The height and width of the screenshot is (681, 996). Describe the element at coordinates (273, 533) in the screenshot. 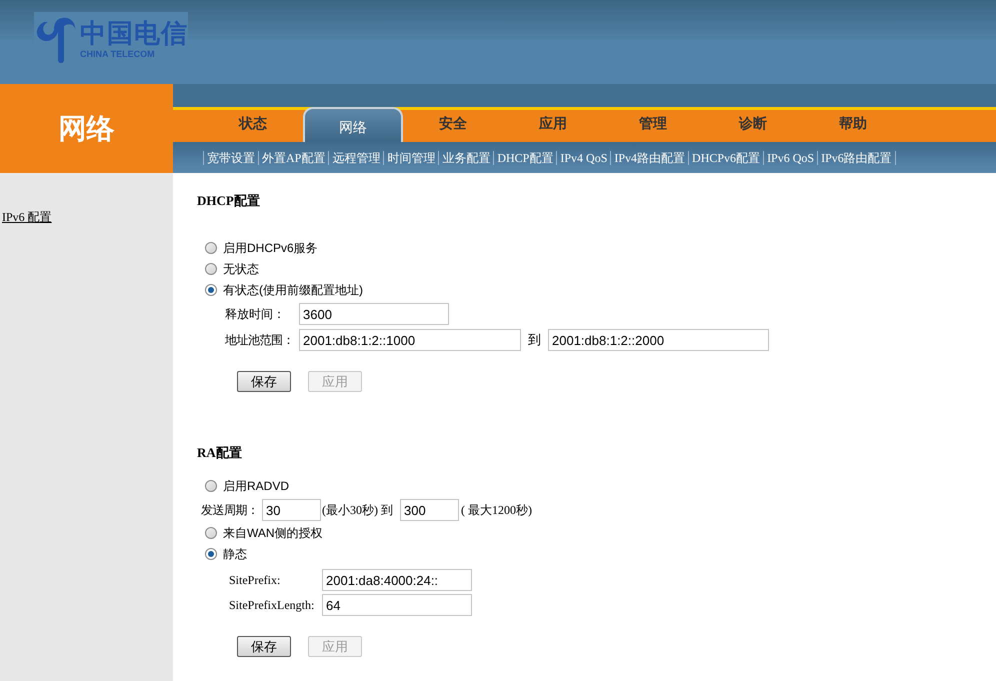

I see `radio-label: 来自WAN侧的授权` at that location.